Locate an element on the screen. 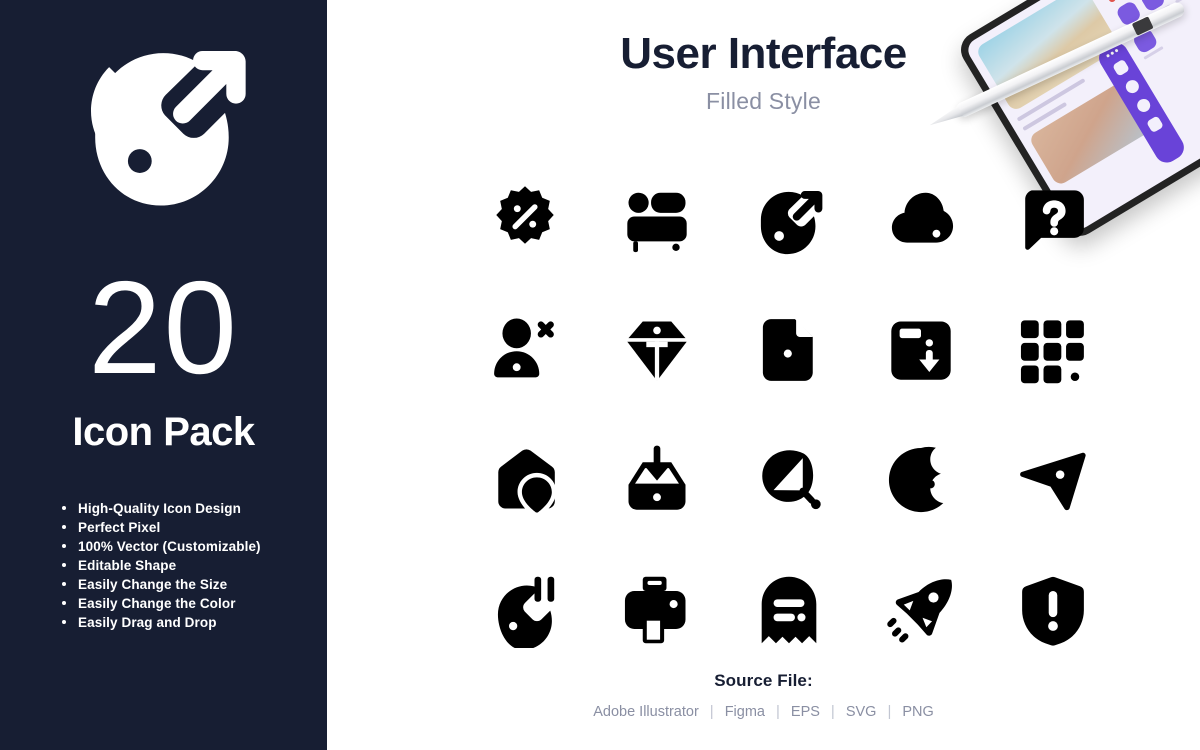 The image size is (1200, 750). discount-badge-icon is located at coordinates (525, 220).